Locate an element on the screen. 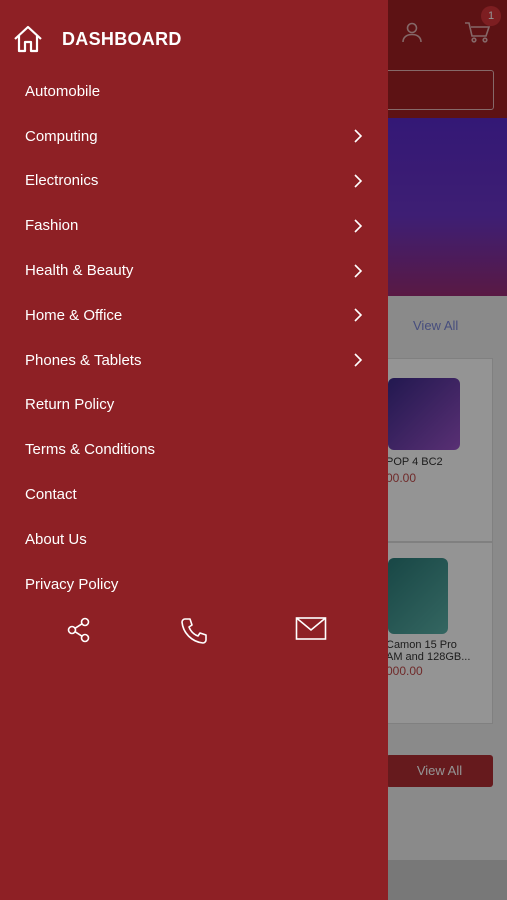  menu-item-terms-conditions: Terms & Conditions is located at coordinates (194, 449).